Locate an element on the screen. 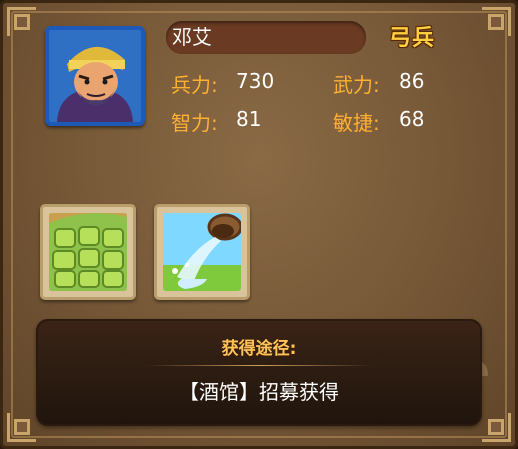  stat-force-label: 武力: is located at coordinates (356, 85).